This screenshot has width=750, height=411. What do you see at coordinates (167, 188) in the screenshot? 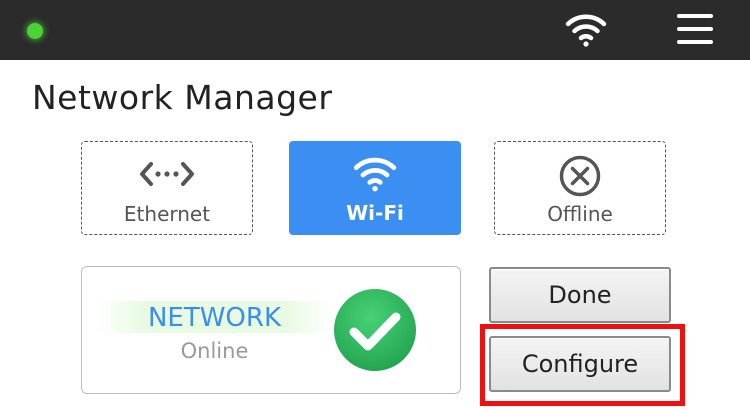
I see `ethernet-mode-button: Ethernet` at bounding box center [167, 188].